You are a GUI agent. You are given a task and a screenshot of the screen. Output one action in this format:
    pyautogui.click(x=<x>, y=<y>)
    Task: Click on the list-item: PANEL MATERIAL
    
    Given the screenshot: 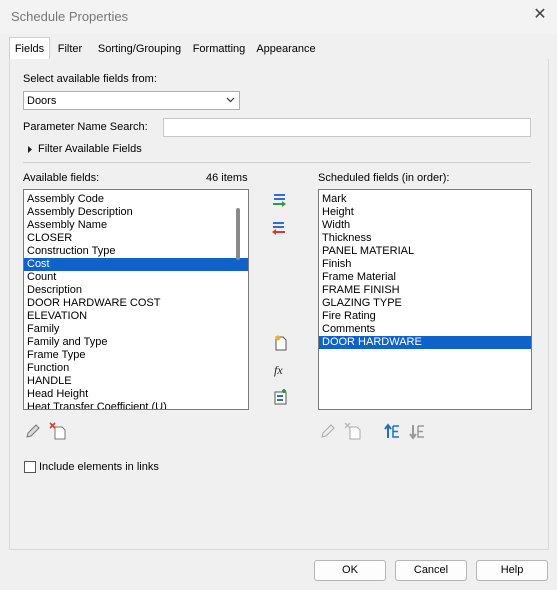 What is the action you would take?
    pyautogui.click(x=425, y=251)
    